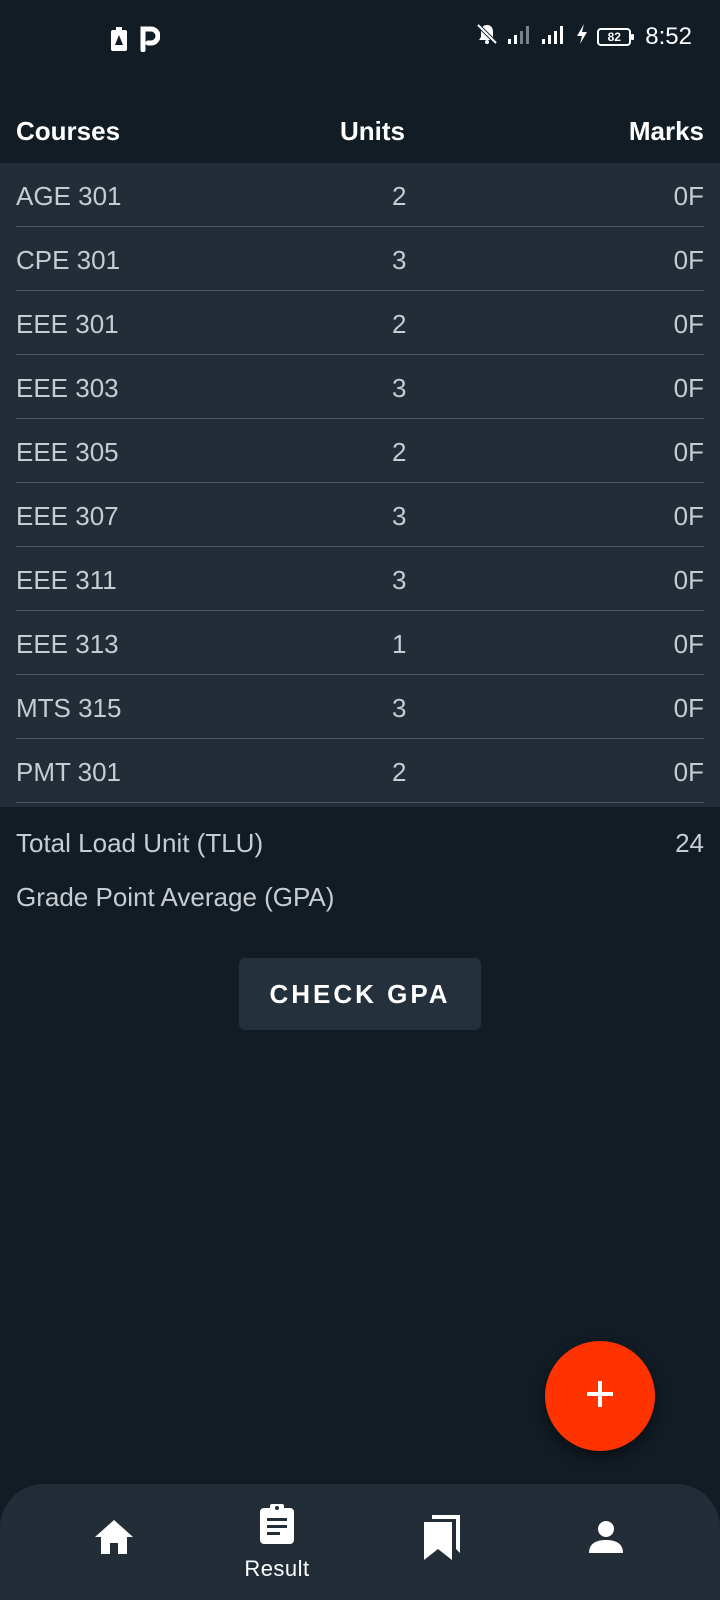 The height and width of the screenshot is (1600, 720). I want to click on table-row: EEE 303 3 0F, so click(360, 387).